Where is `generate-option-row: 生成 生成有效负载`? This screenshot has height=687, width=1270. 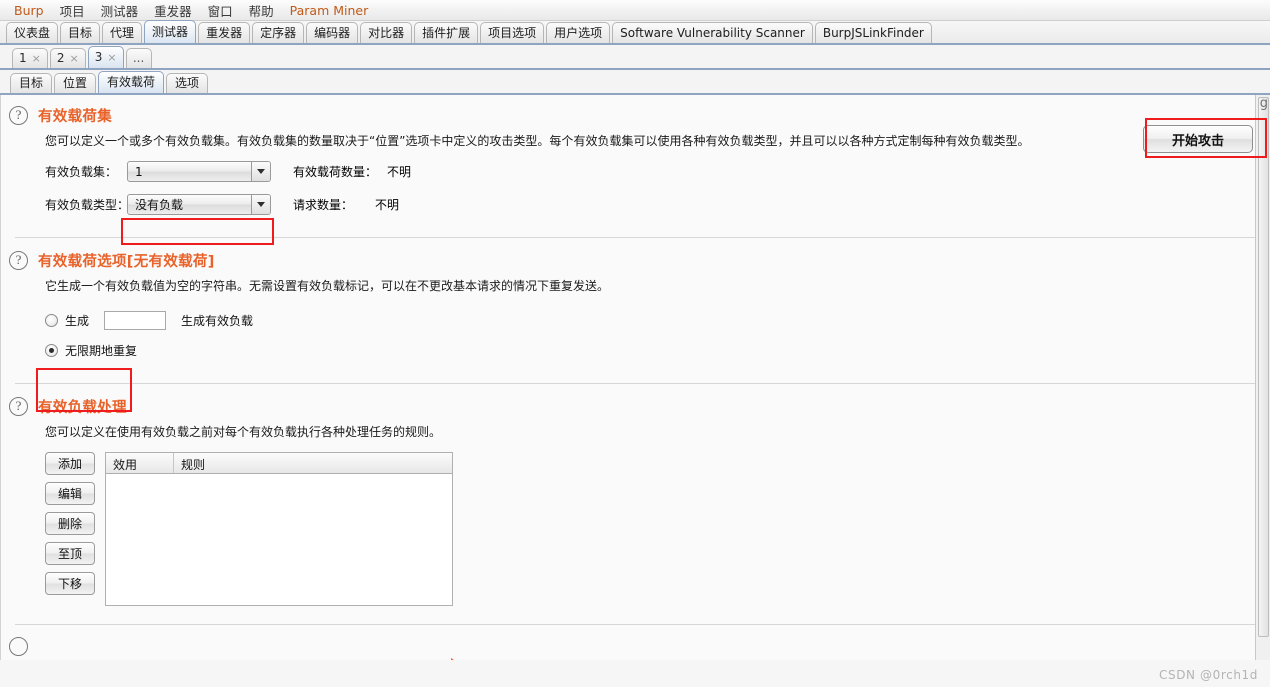 generate-option-row: 生成 生成有效负载 is located at coordinates (657, 320).